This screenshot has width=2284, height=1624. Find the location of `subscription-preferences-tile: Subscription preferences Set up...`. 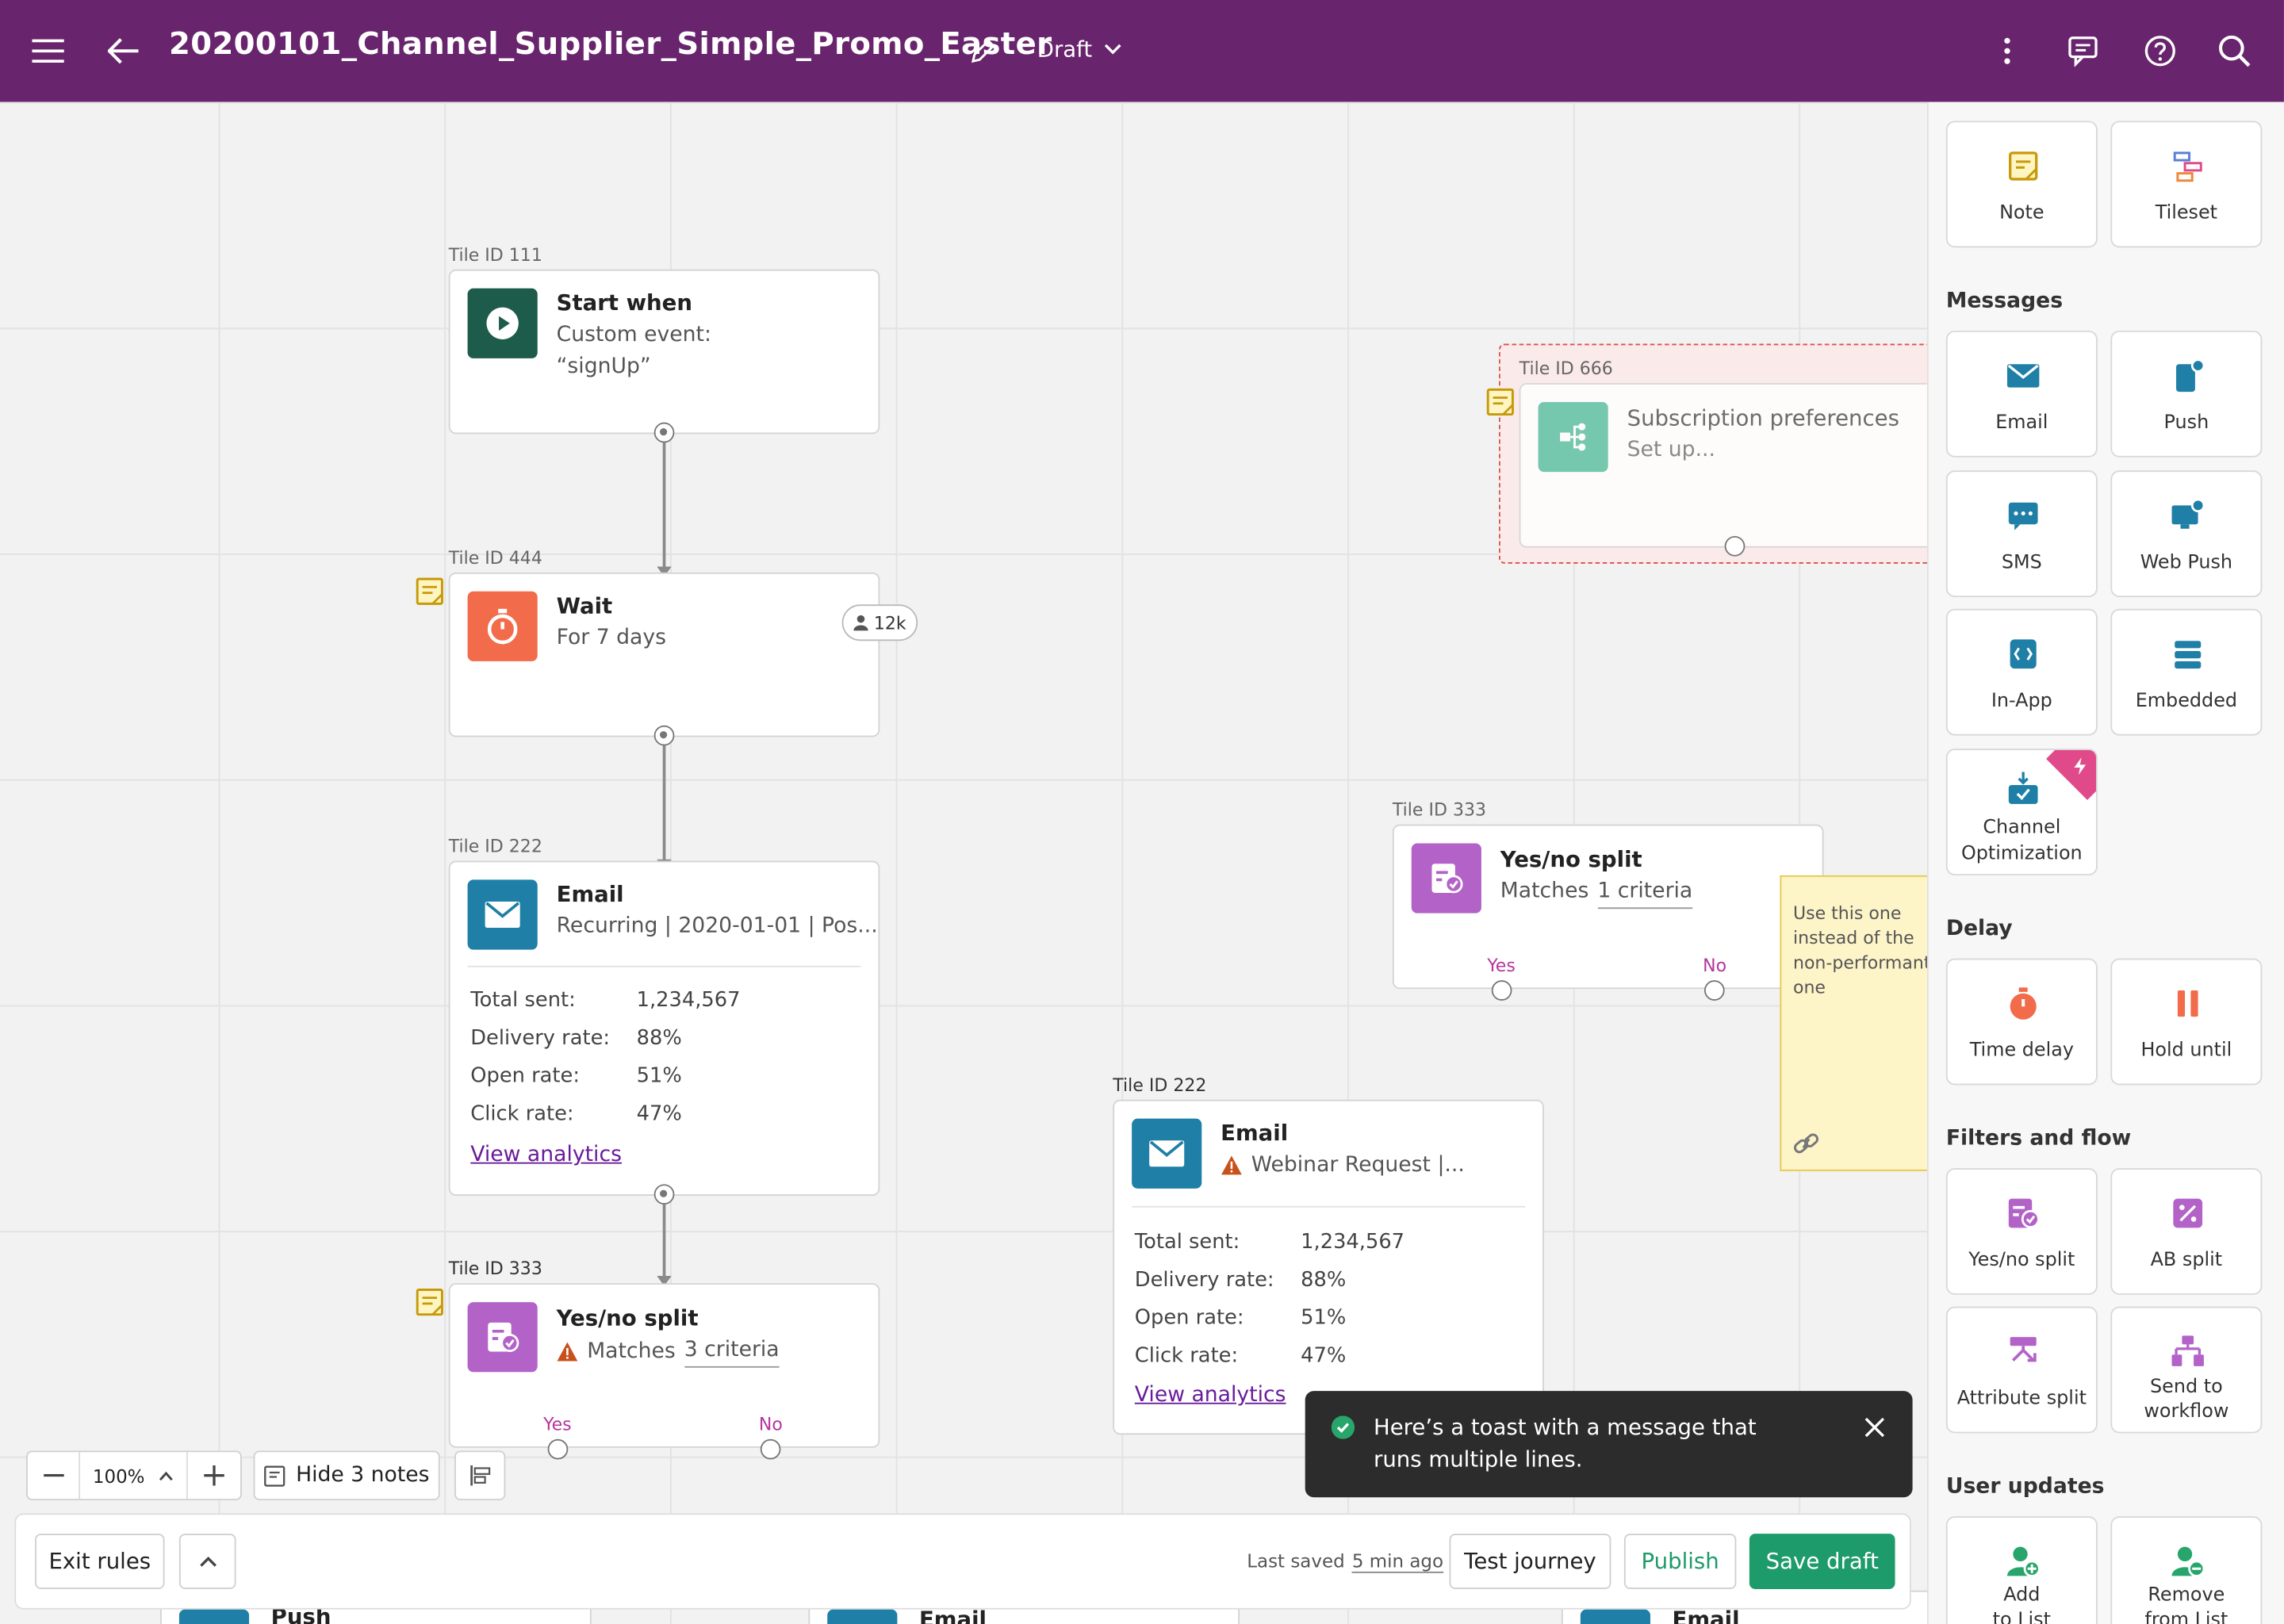

subscription-preferences-tile: Subscription preferences Set up... is located at coordinates (1730, 465).